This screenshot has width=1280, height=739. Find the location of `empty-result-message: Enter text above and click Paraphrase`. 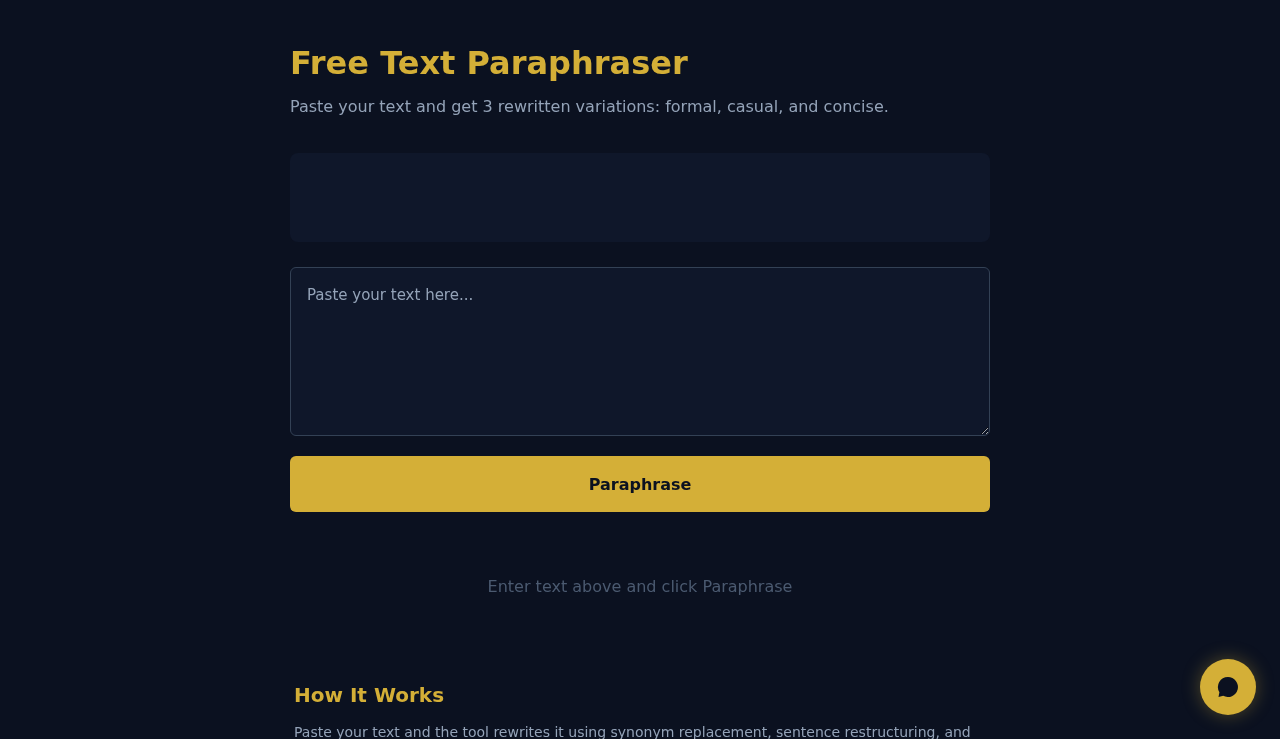

empty-result-message: Enter text above and click Paraphrase is located at coordinates (640, 587).